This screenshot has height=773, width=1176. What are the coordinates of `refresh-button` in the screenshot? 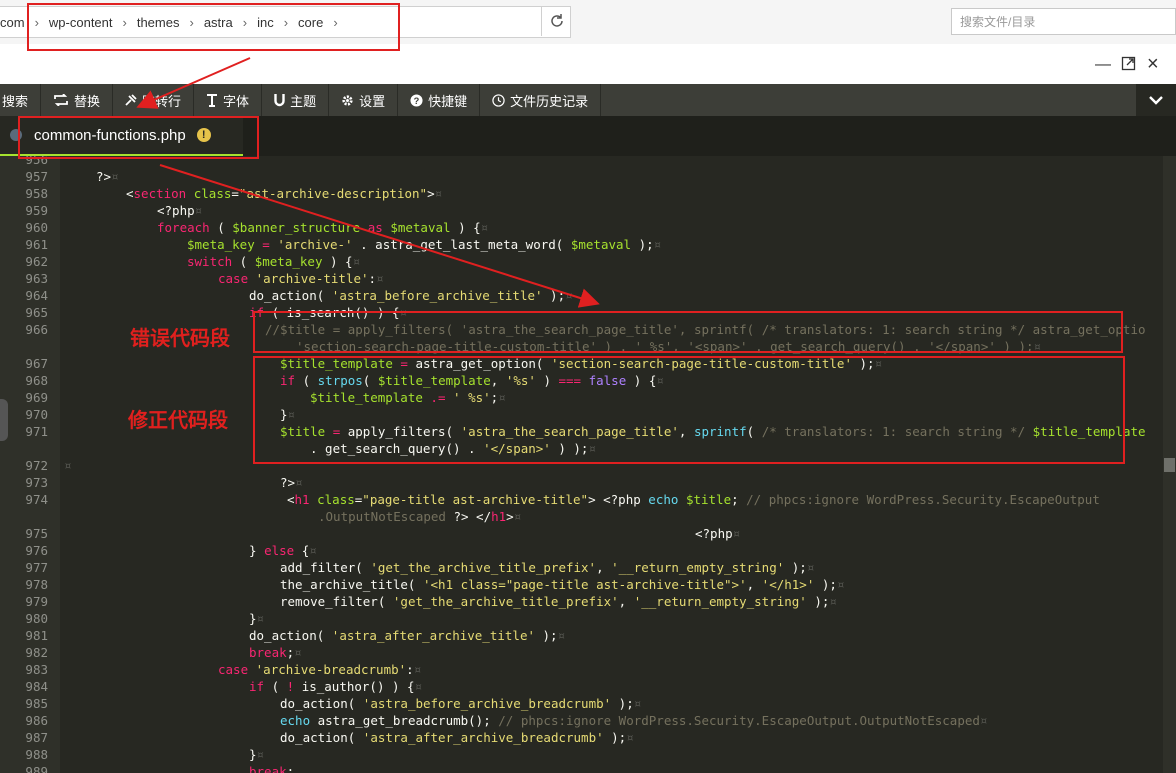 It's located at (556, 21).